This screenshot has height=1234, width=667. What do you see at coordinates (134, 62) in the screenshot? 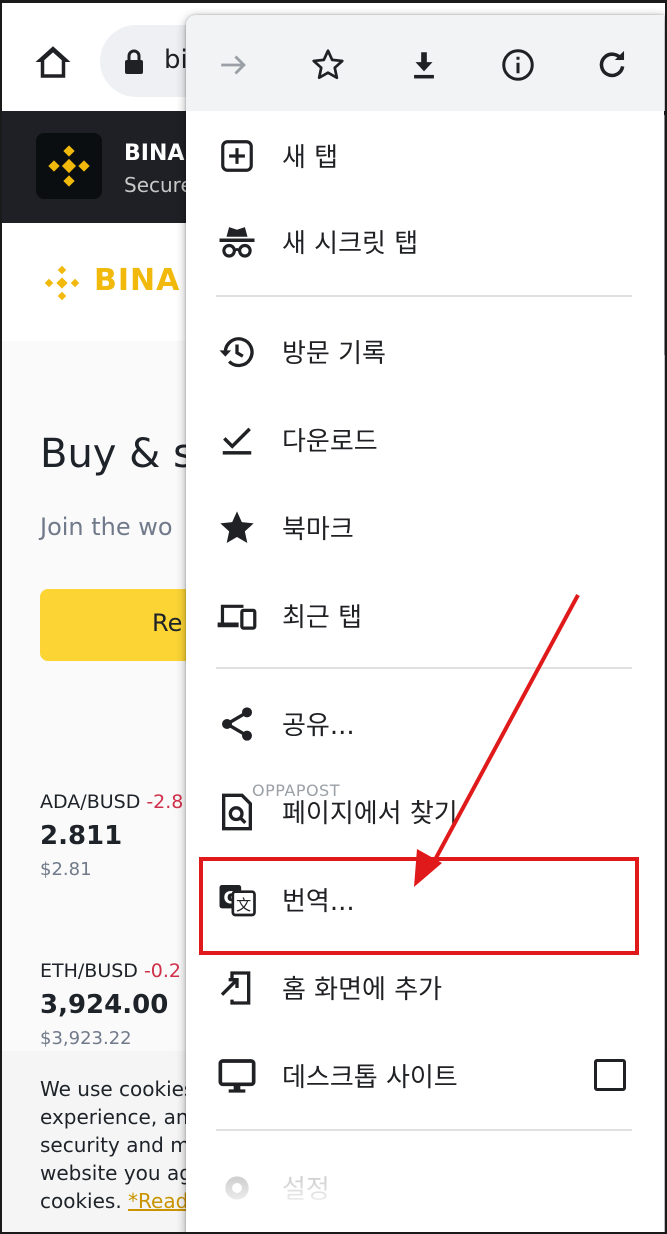
I see `lock-icon` at bounding box center [134, 62].